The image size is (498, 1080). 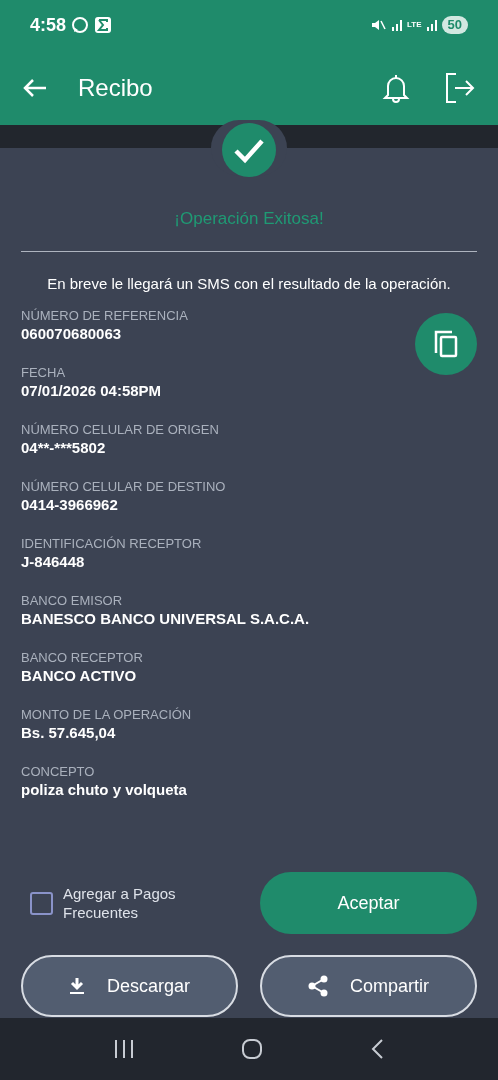 What do you see at coordinates (104, 789) in the screenshot?
I see `field-value: poliza chuto y volqueta` at bounding box center [104, 789].